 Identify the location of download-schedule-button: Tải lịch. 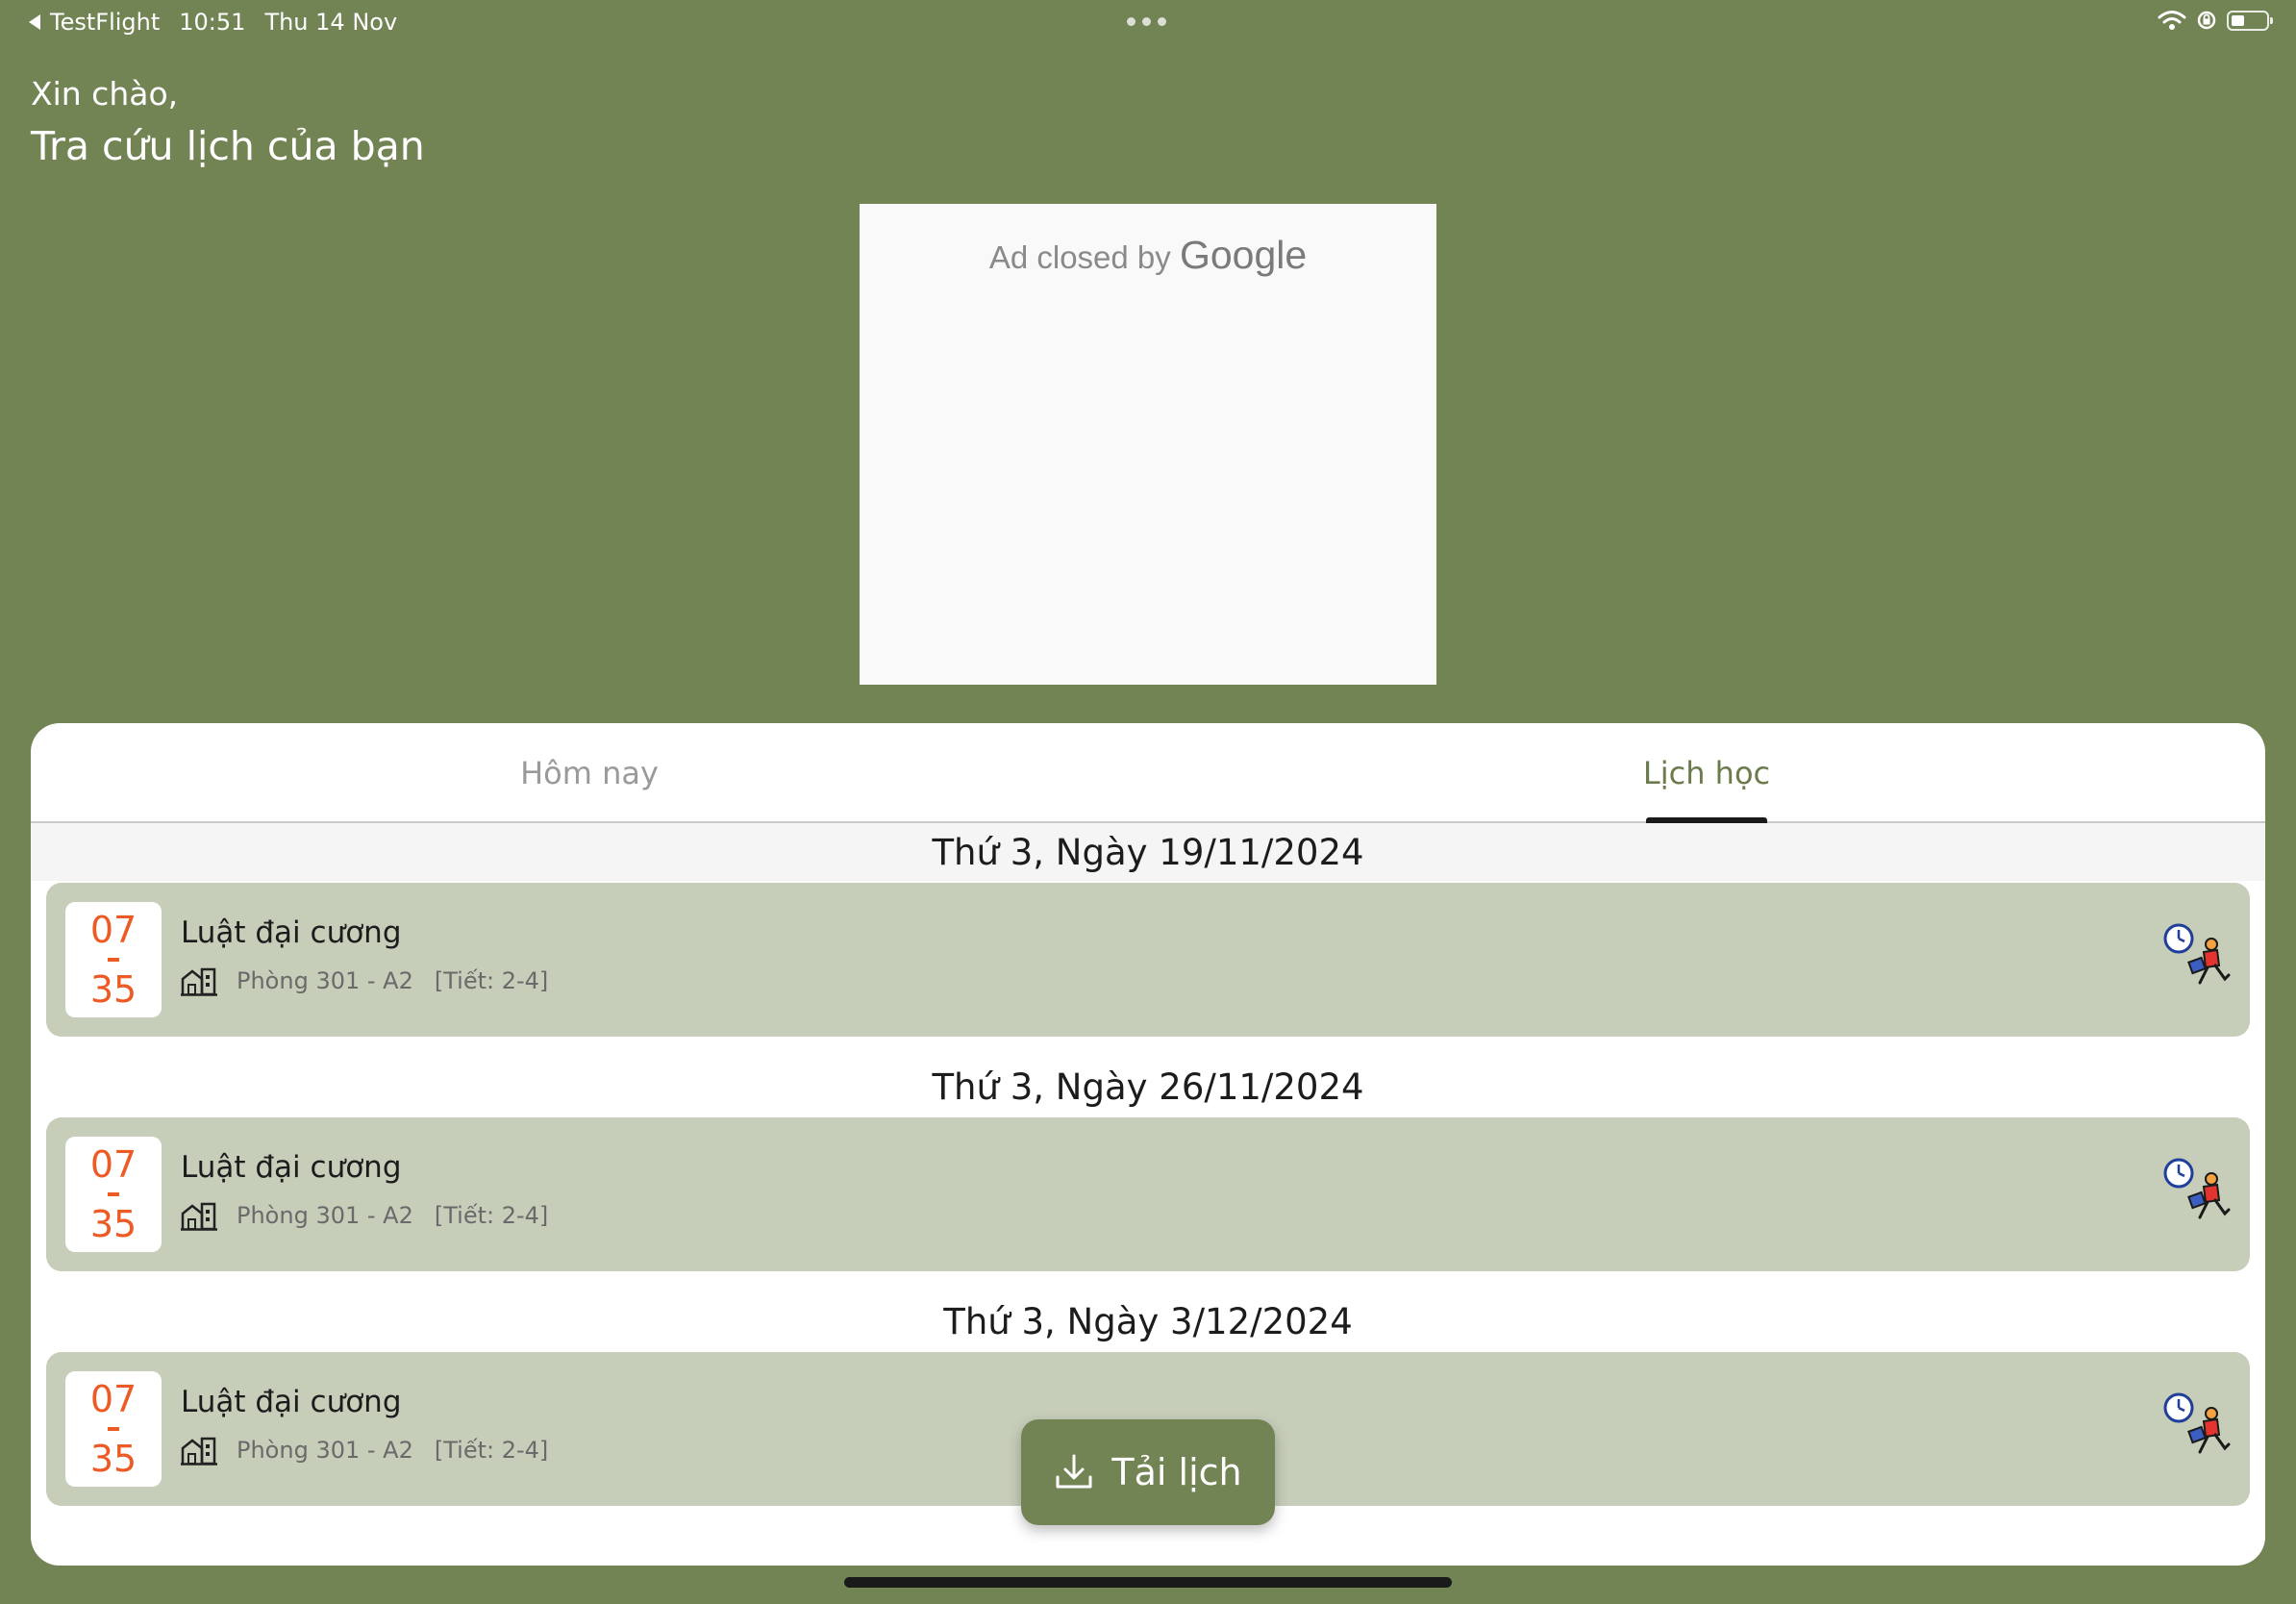
(1148, 1472).